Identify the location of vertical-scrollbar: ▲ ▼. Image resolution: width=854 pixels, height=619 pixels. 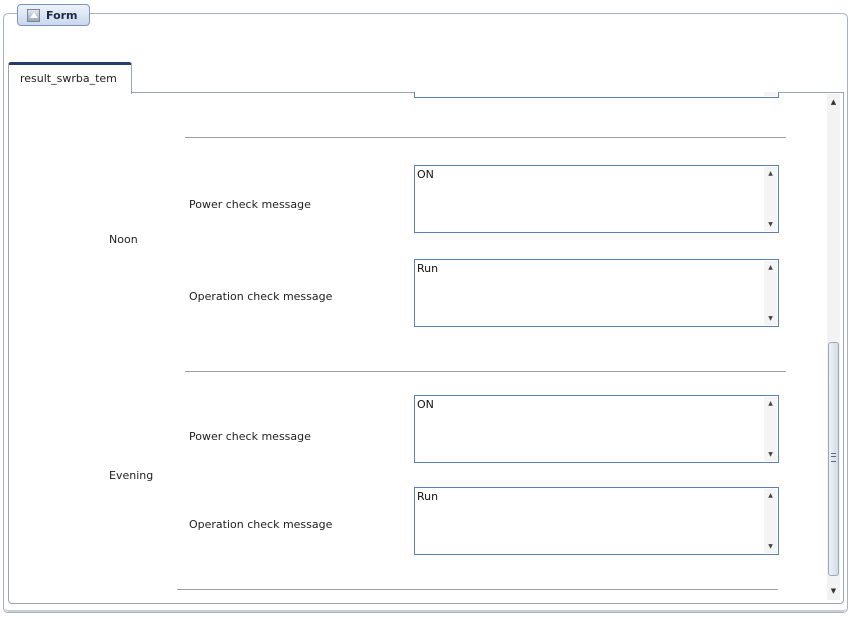
(833, 347).